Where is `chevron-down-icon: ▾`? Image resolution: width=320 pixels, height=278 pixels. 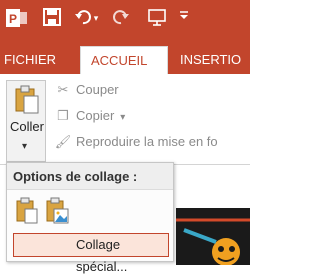
chevron-down-icon: ▾ is located at coordinates (96, 18).